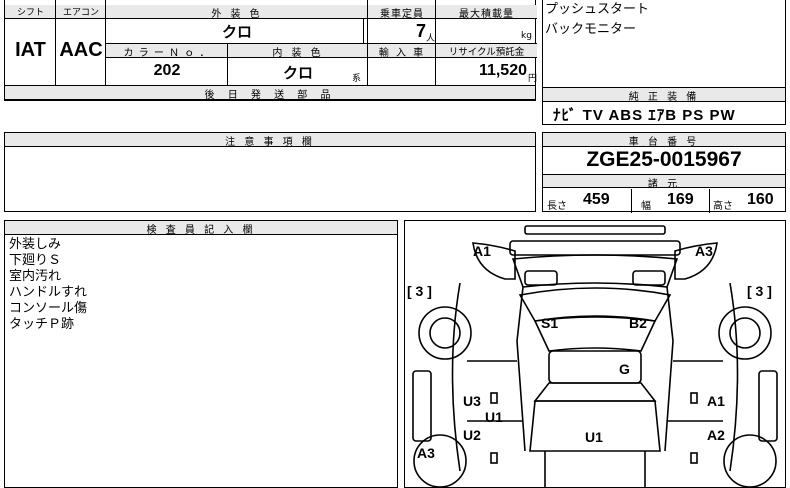  I want to click on max-load-unit: kg, so click(526, 36).